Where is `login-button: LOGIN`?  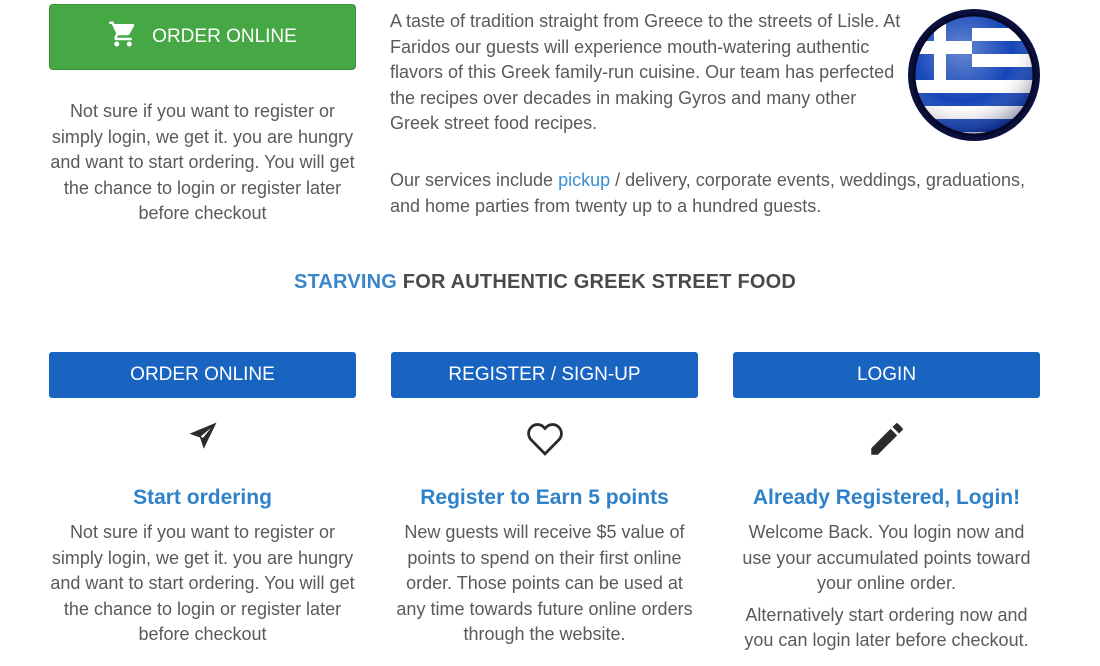
login-button: LOGIN is located at coordinates (886, 375).